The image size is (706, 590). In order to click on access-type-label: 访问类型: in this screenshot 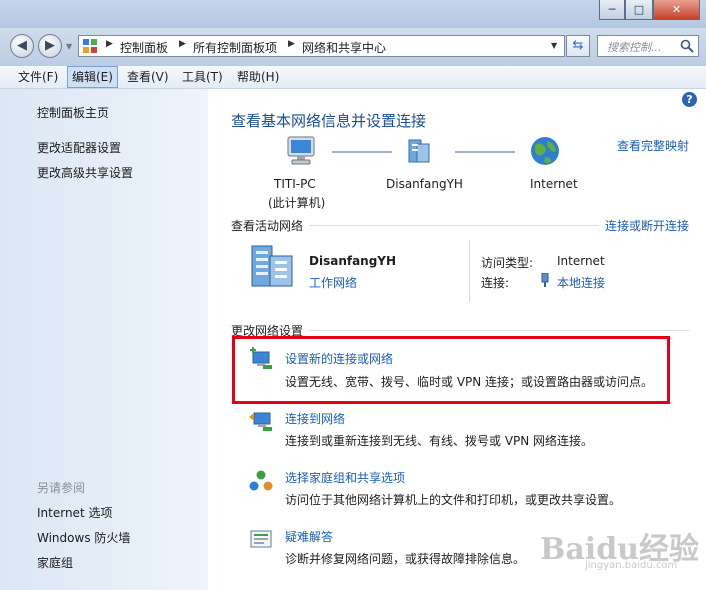, I will do `click(507, 263)`.